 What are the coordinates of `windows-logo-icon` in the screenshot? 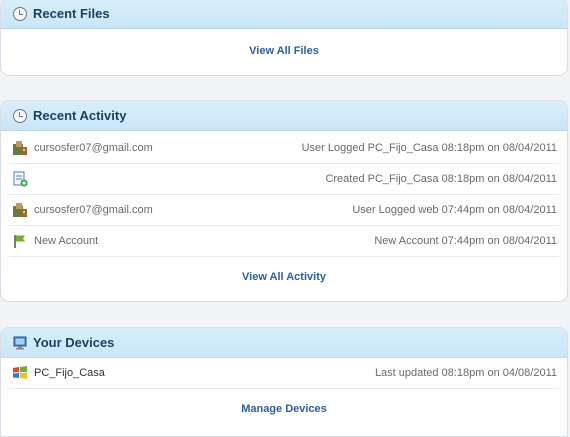 It's located at (20, 373).